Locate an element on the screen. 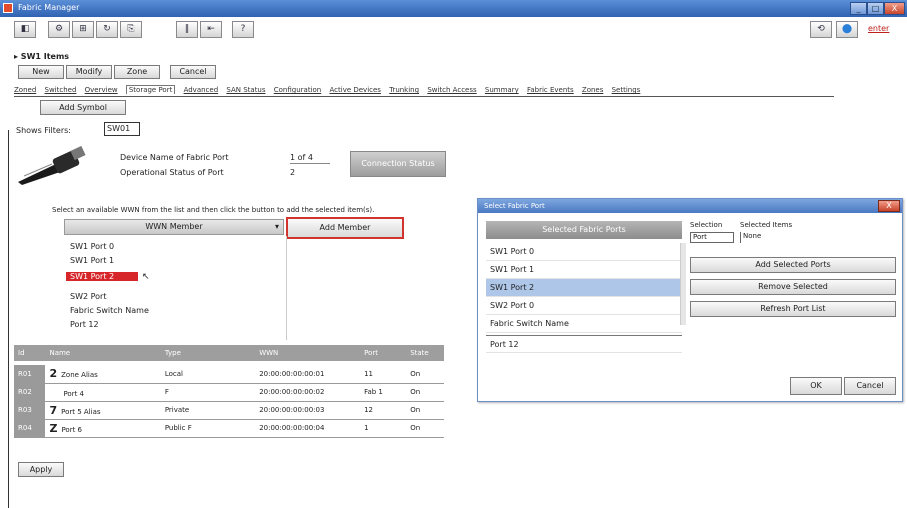 The image size is (907, 508). tab-zoned: Zoned is located at coordinates (25, 90).